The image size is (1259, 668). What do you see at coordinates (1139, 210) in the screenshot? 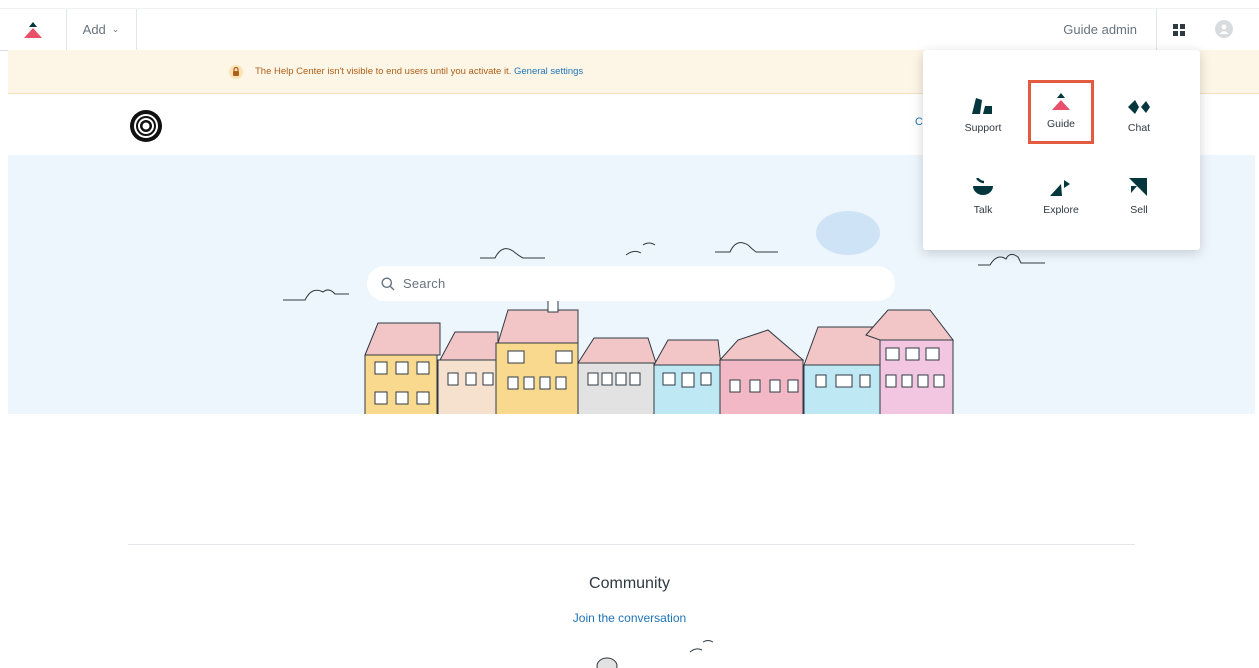
I see `tray-item-sell-label: Sell` at bounding box center [1139, 210].